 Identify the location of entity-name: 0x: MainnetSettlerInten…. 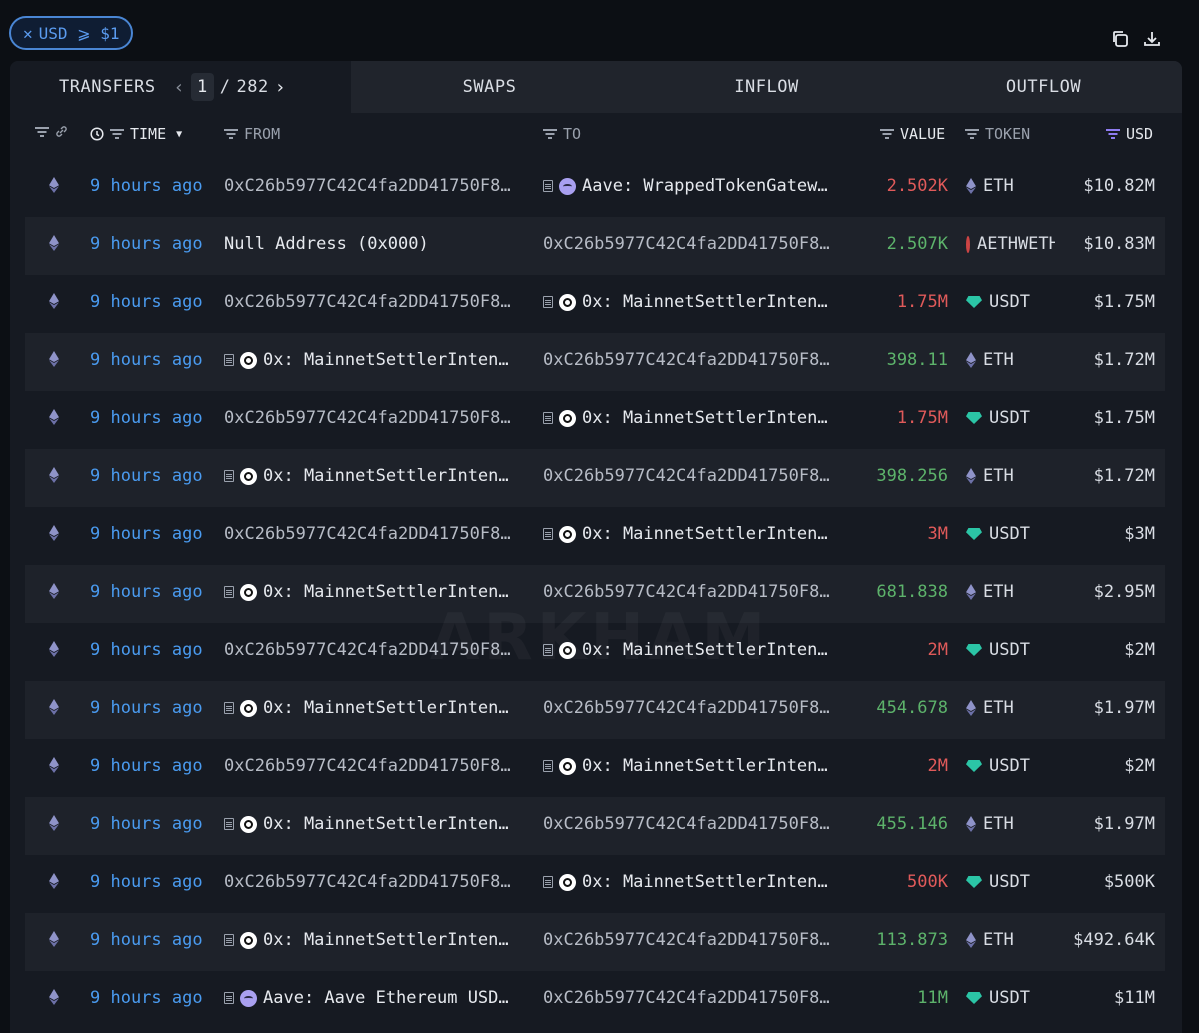
(386, 708).